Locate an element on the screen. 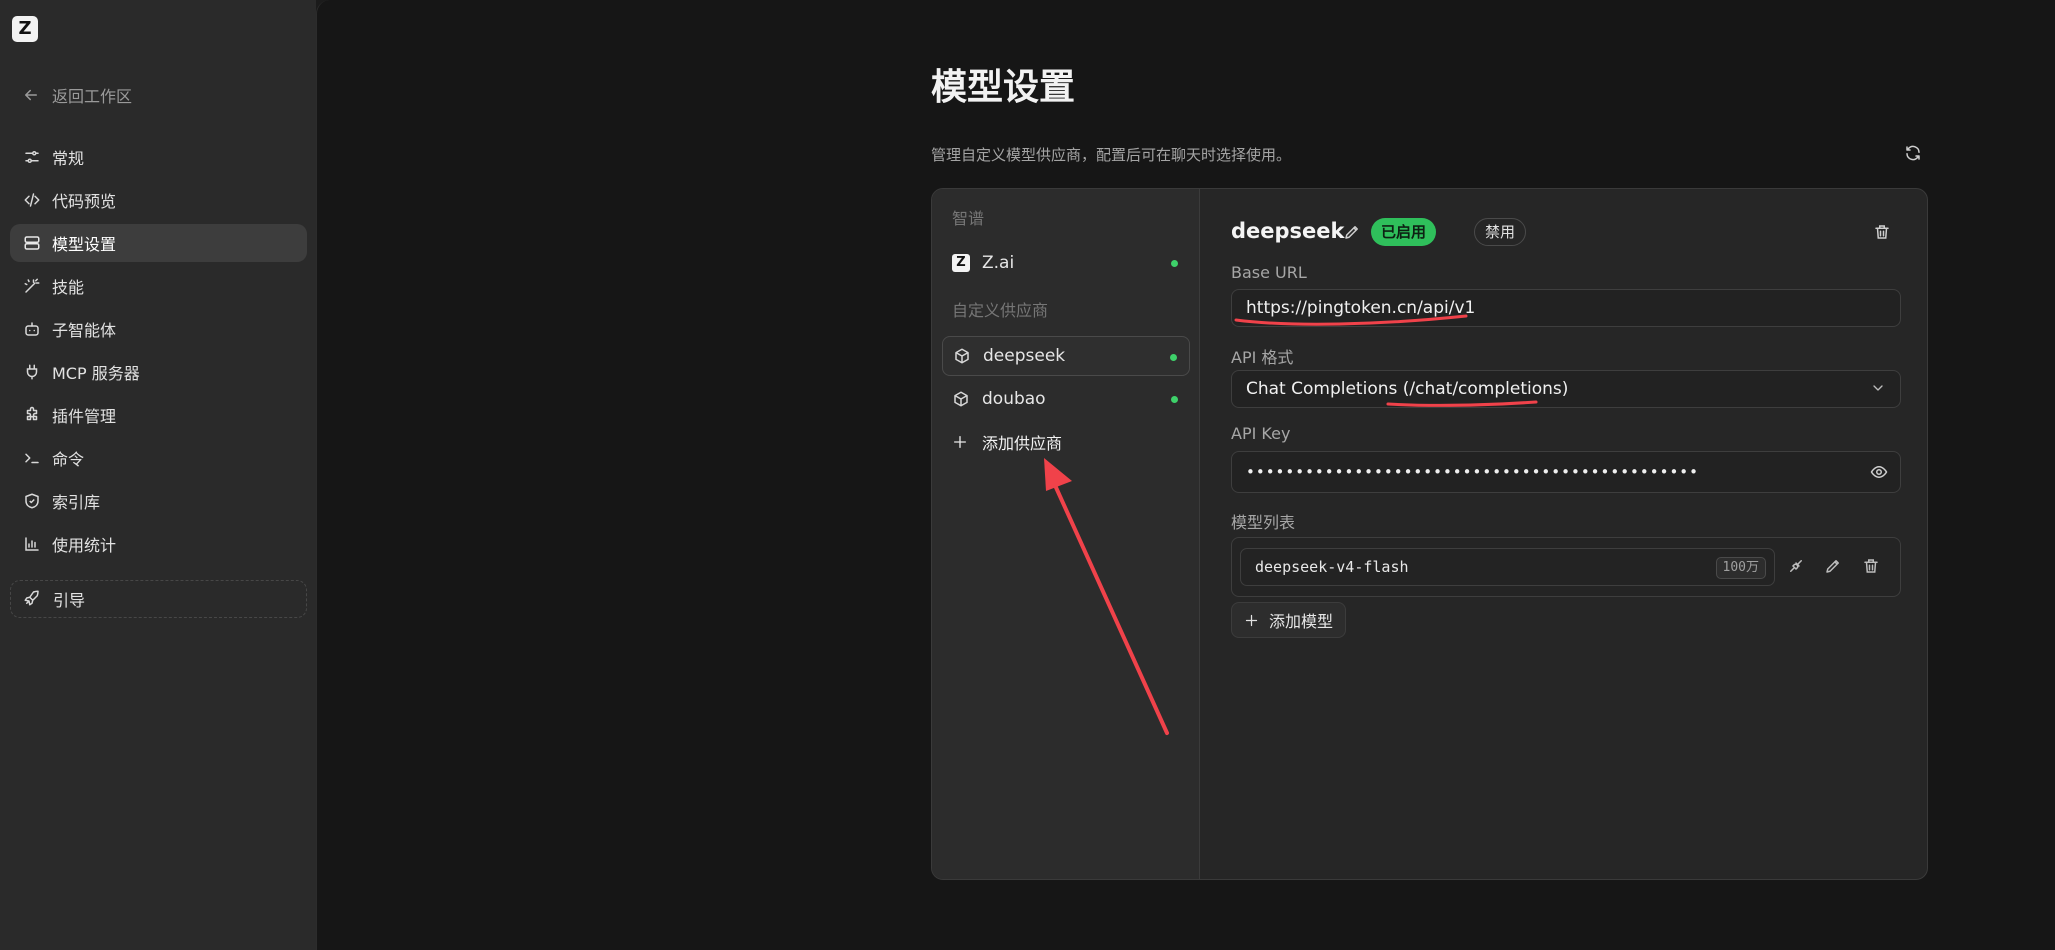 The image size is (2055, 950). zai-logo-icon: Z is located at coordinates (961, 263).